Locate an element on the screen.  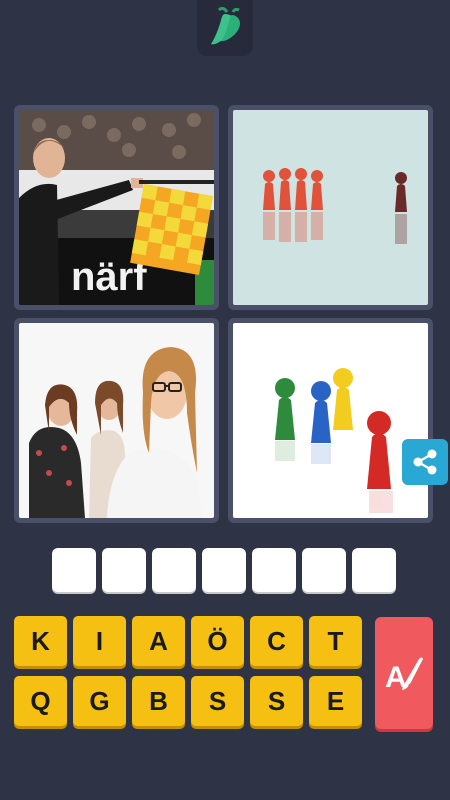
letter-key: G is located at coordinates (99, 701).